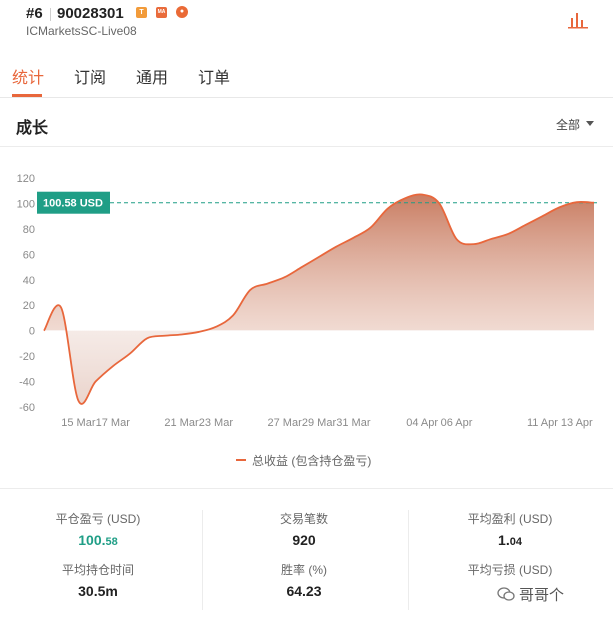 The width and height of the screenshot is (613, 633). Describe the element at coordinates (27, 95) in the screenshot. I see `tab-active-indicator` at that location.